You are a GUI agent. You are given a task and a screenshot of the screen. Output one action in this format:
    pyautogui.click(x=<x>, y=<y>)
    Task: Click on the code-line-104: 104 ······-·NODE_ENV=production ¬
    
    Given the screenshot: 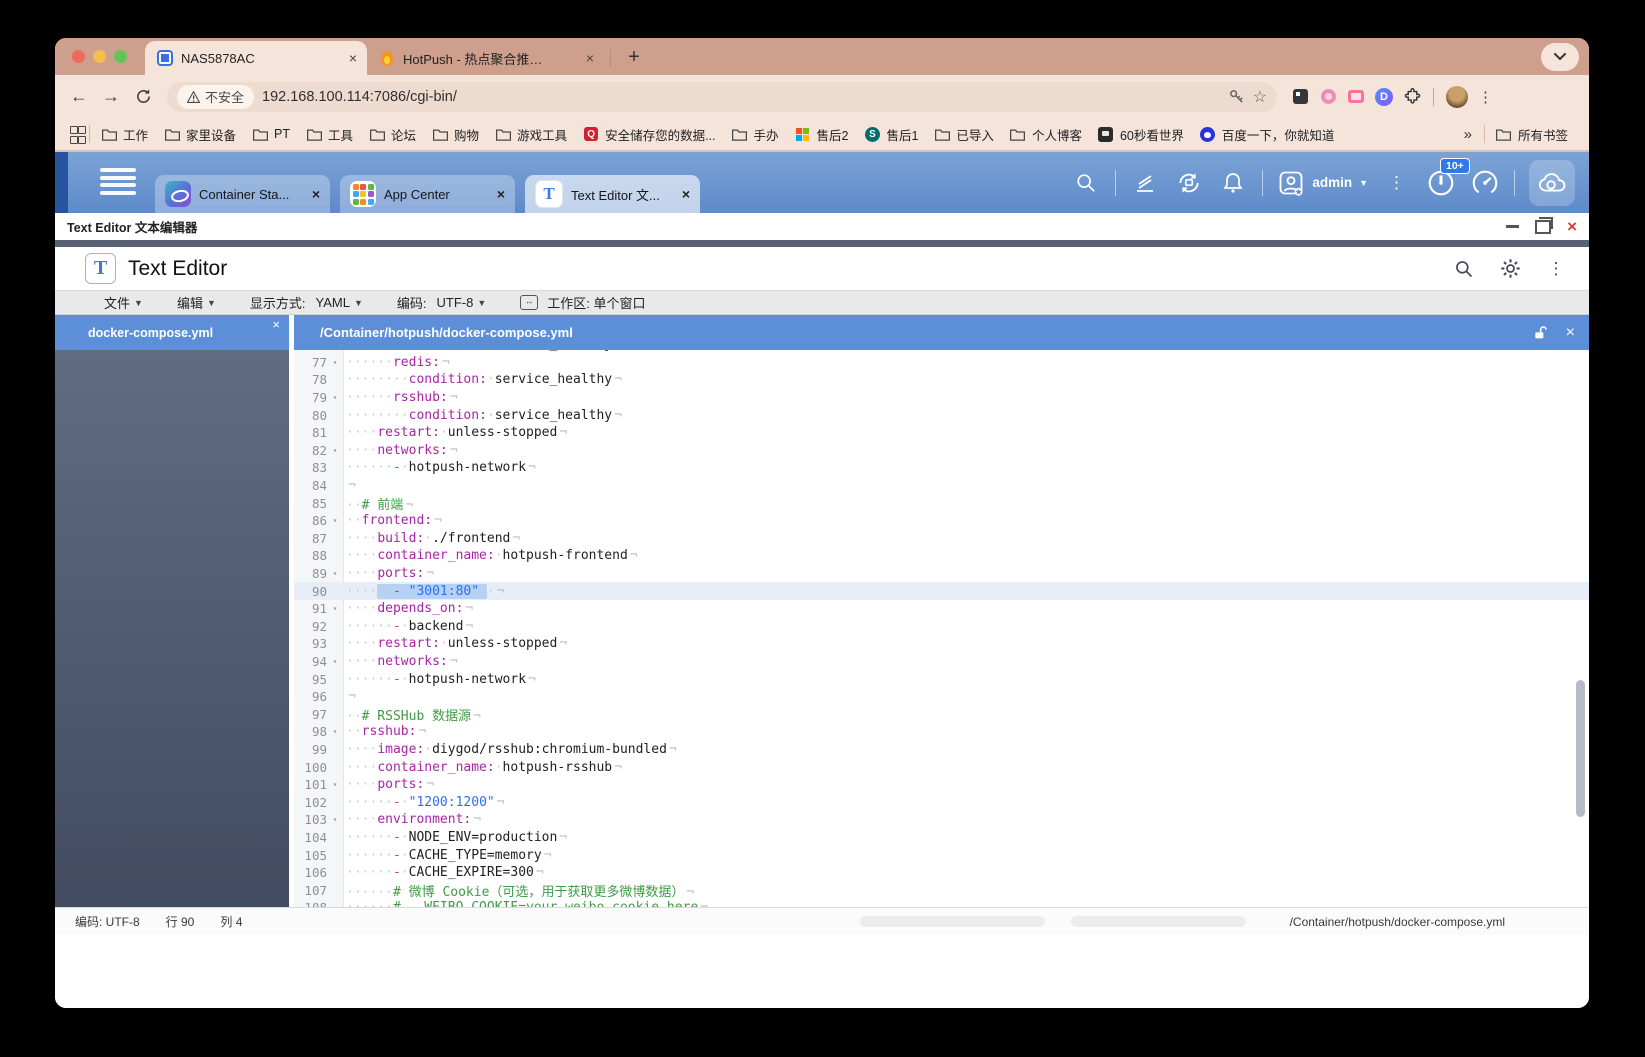 What is the action you would take?
    pyautogui.click(x=941, y=838)
    